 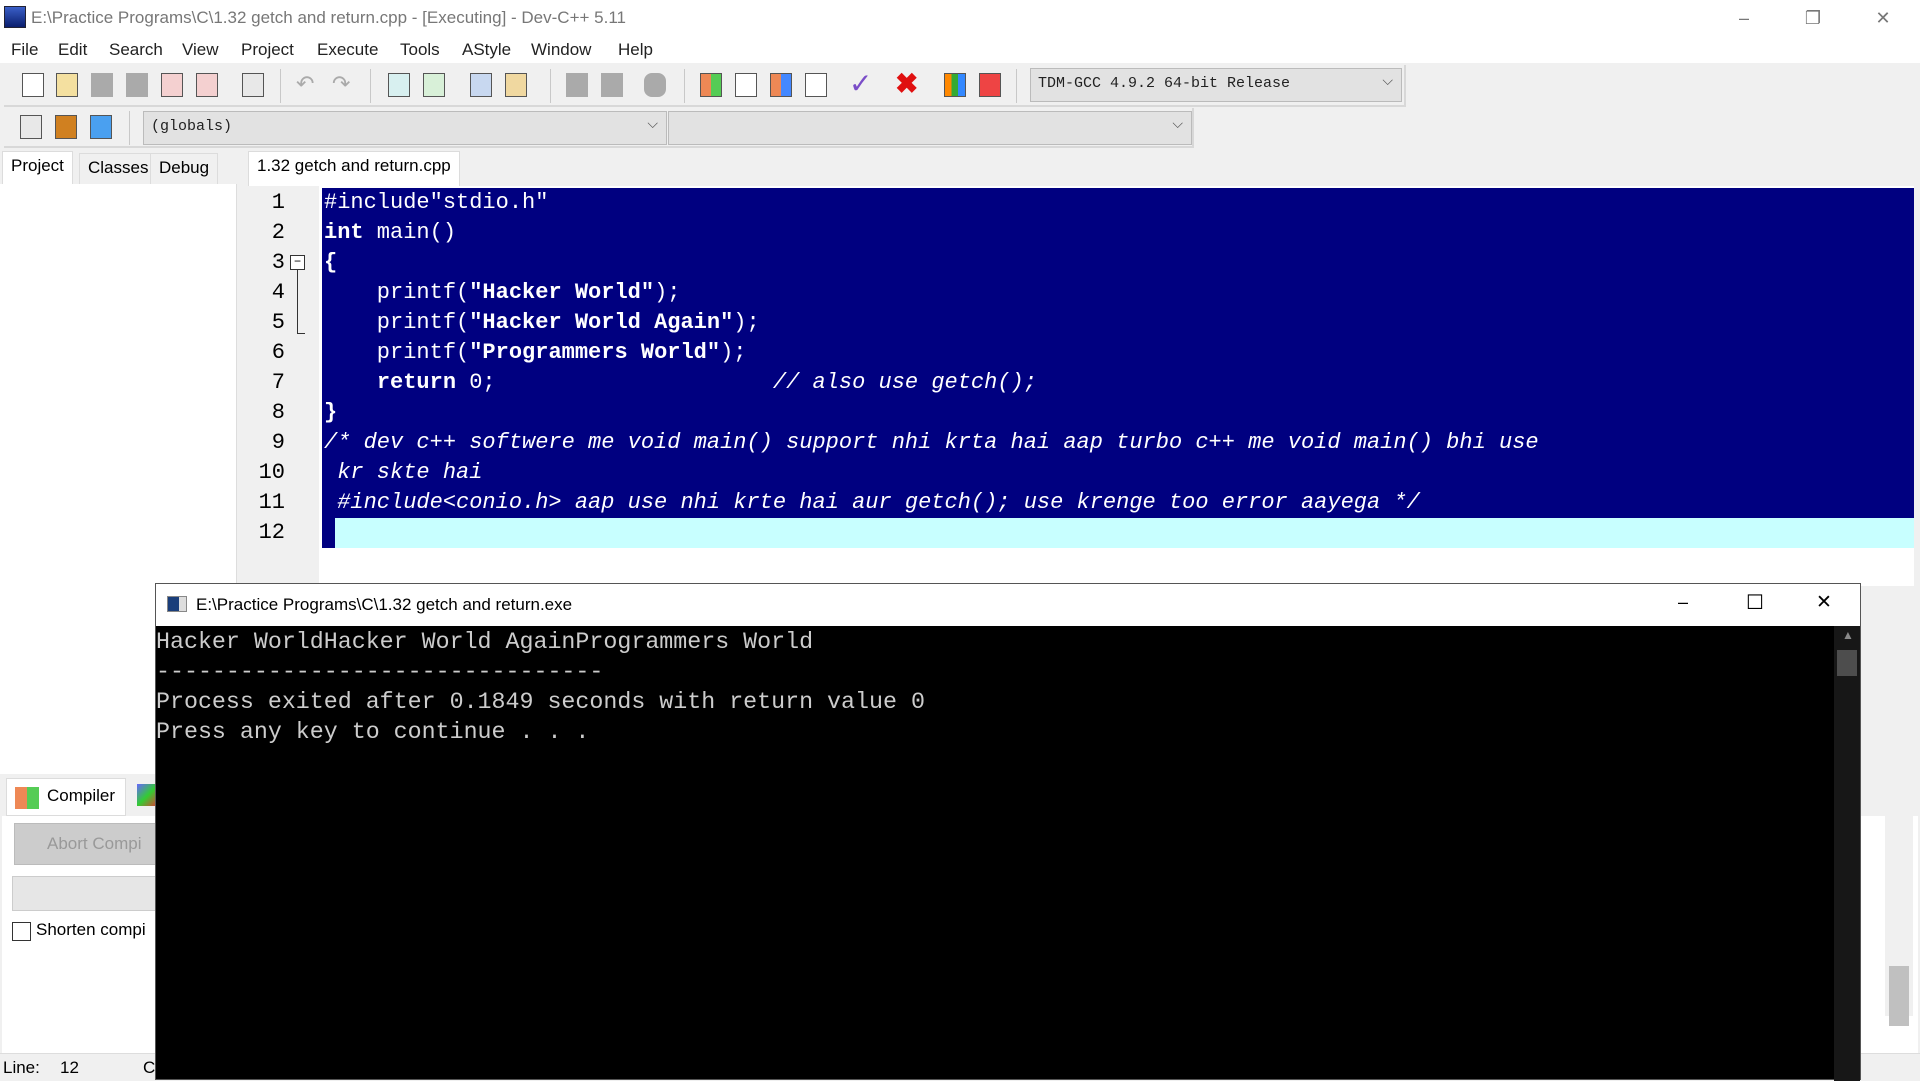 I want to click on code-line: int main(), so click(x=1118, y=233).